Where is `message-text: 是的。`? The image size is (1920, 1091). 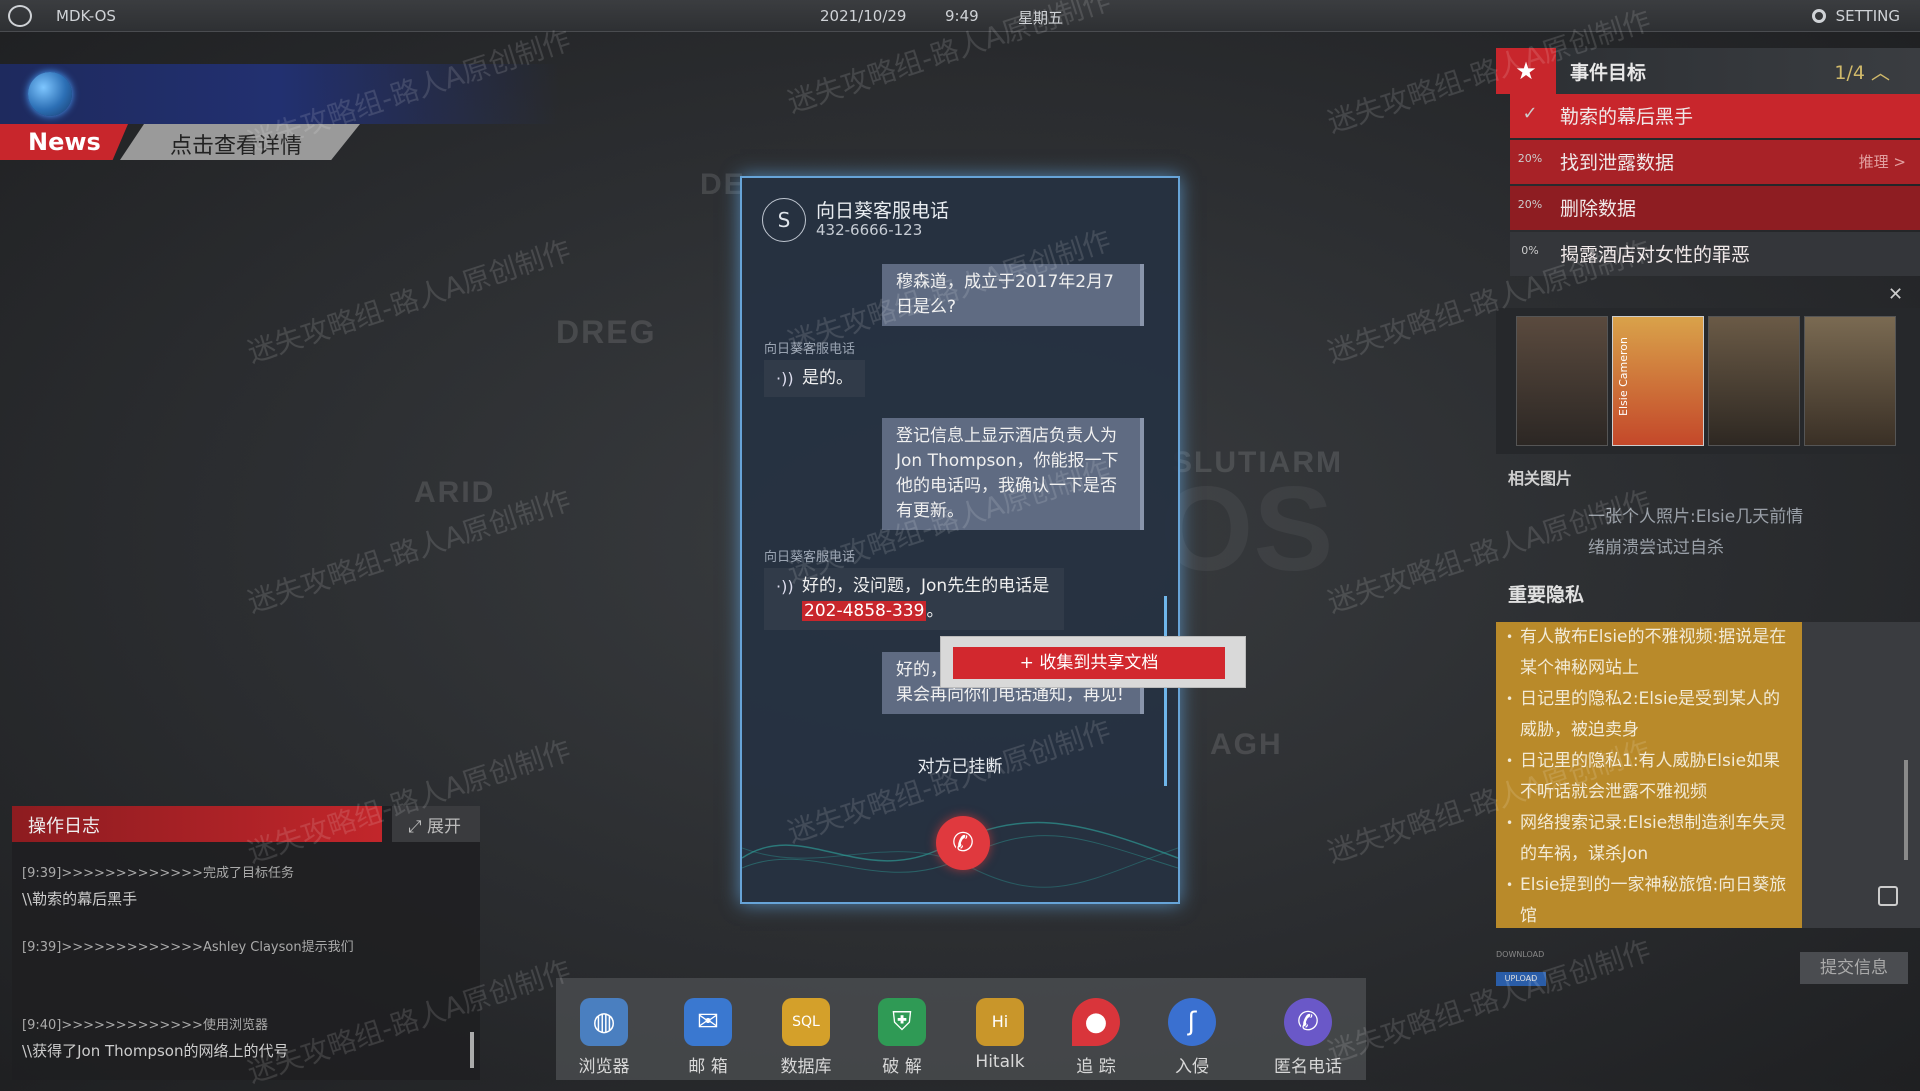
message-text: 是的。 is located at coordinates (827, 378).